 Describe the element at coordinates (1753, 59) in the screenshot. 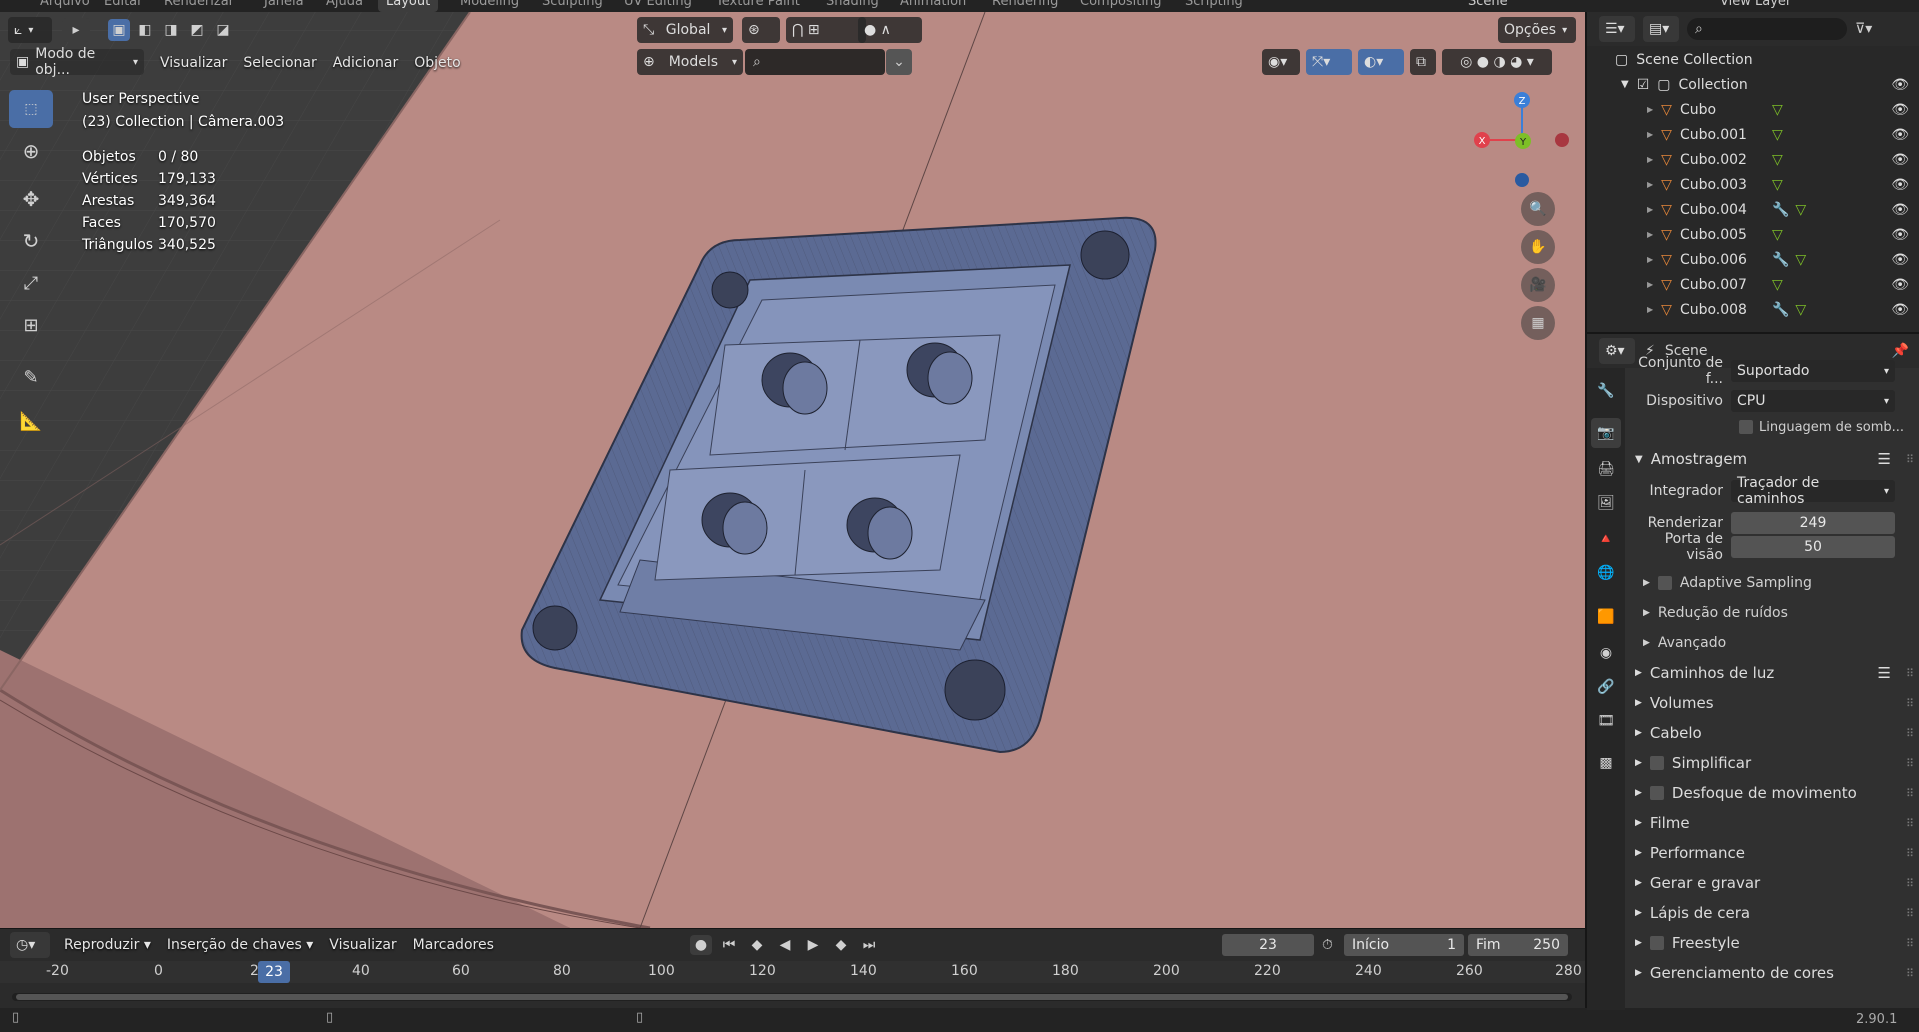

I see `outliner-row-scene-collection: ▢ Scene Collection` at that location.